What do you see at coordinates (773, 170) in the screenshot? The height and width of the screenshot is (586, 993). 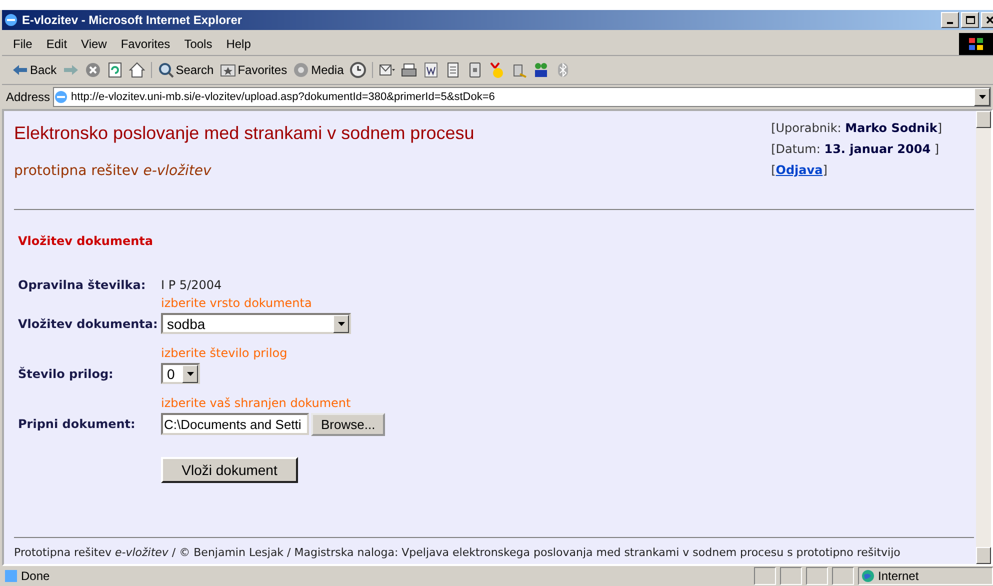 I see `bracket: [` at bounding box center [773, 170].